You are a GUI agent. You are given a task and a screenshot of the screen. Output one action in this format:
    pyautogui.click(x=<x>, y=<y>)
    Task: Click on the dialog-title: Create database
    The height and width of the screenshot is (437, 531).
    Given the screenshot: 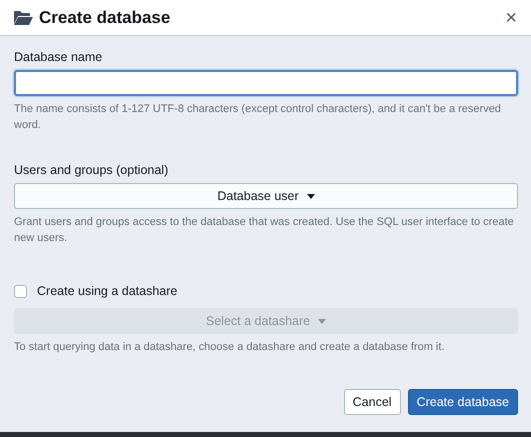 What is the action you would take?
    pyautogui.click(x=105, y=18)
    